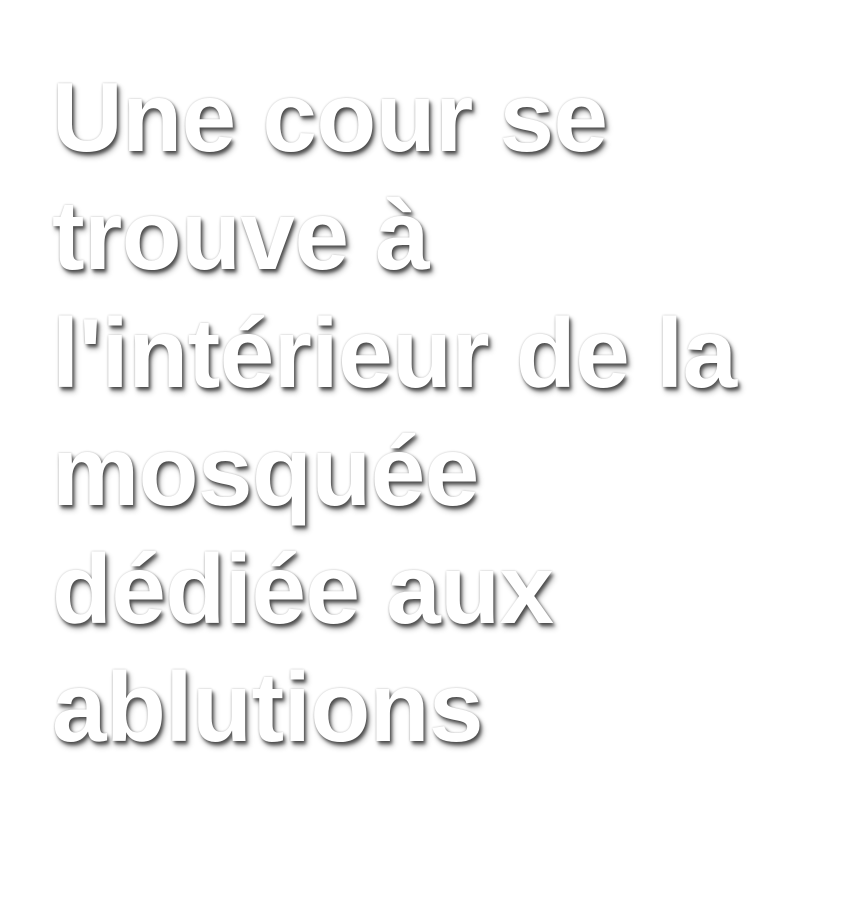 This screenshot has height=902, width=844. I want to click on caption-line-5: dédiée aux, so click(303, 589).